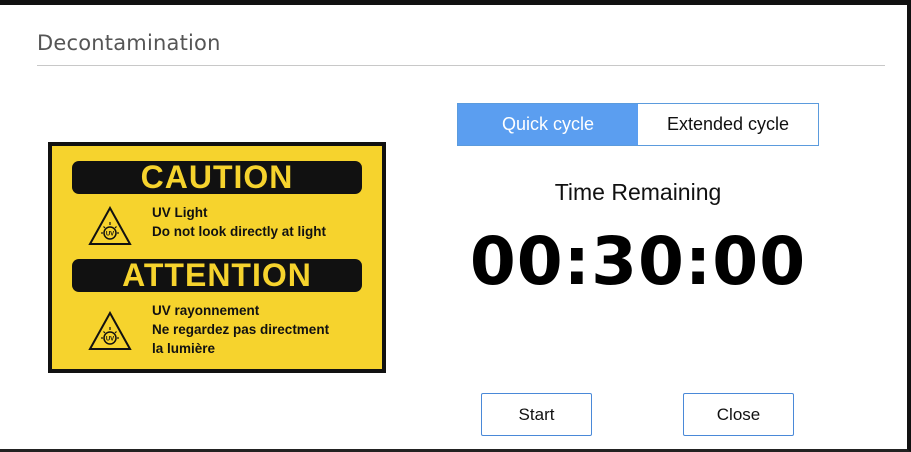  Describe the element at coordinates (180, 212) in the screenshot. I see `caution-line-1: UV Light` at that location.